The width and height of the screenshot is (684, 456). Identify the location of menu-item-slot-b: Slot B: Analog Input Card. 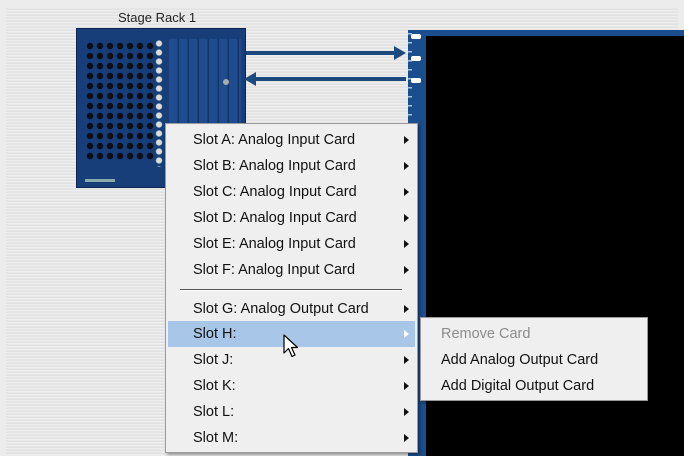
(291, 166).